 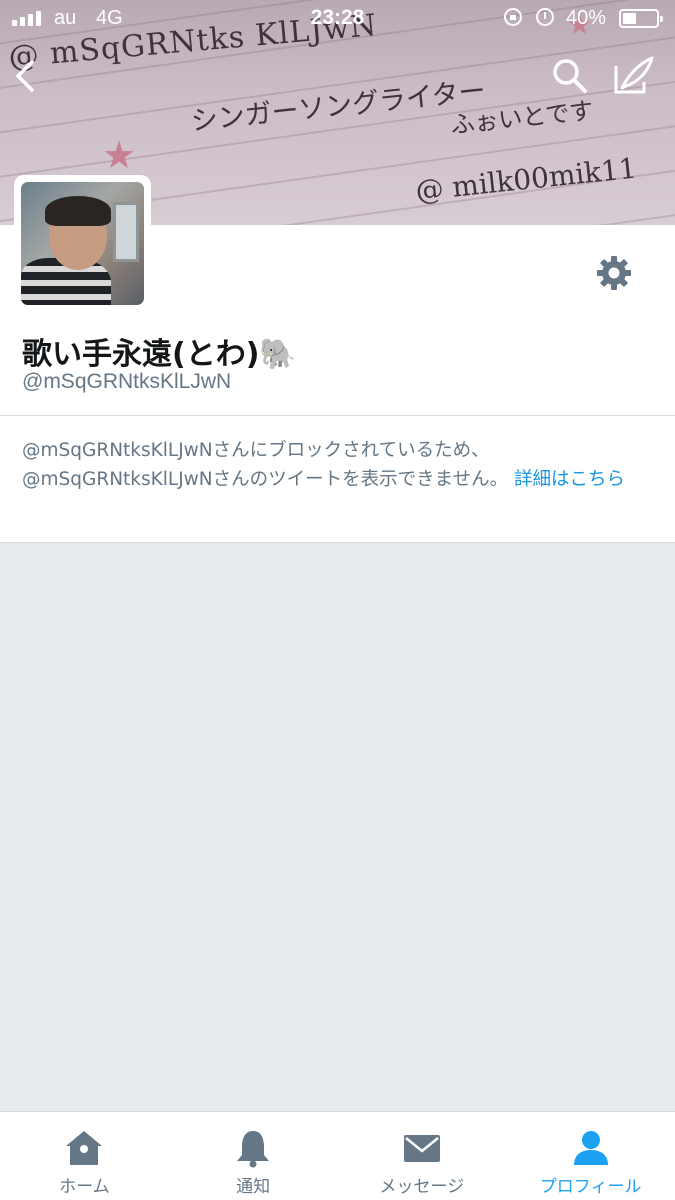 I want to click on details-link: 詳細はこちら, so click(x=569, y=479).